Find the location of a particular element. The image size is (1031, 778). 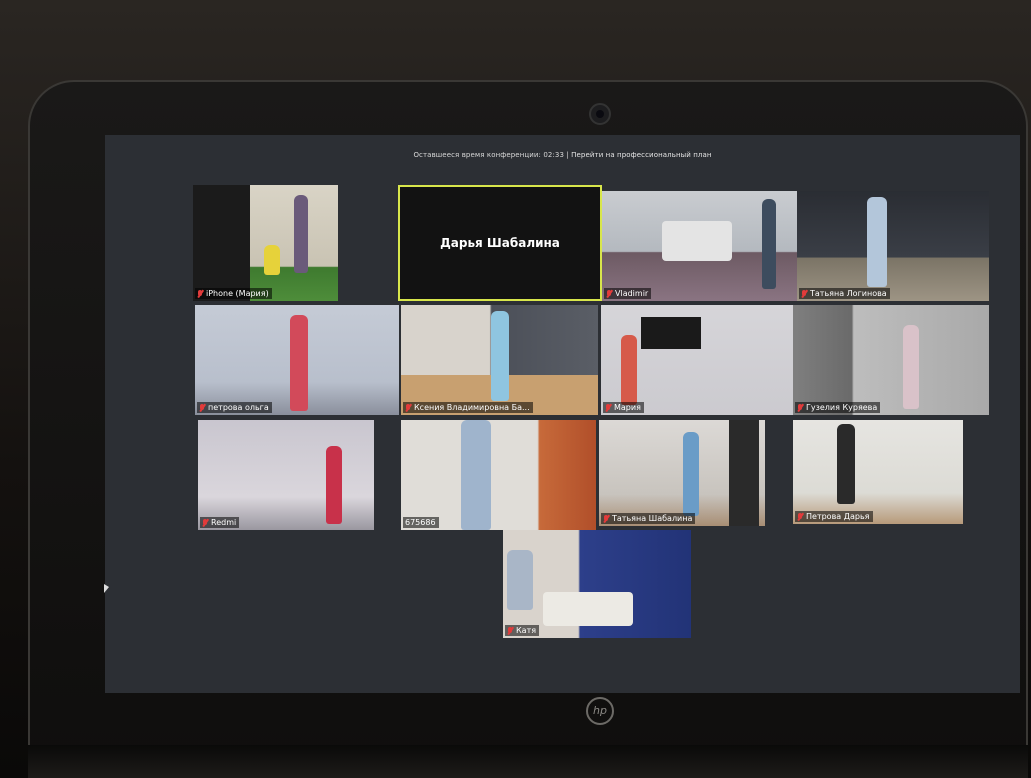

video-tile-petrova-olga: петрова ольга is located at coordinates (297, 360).